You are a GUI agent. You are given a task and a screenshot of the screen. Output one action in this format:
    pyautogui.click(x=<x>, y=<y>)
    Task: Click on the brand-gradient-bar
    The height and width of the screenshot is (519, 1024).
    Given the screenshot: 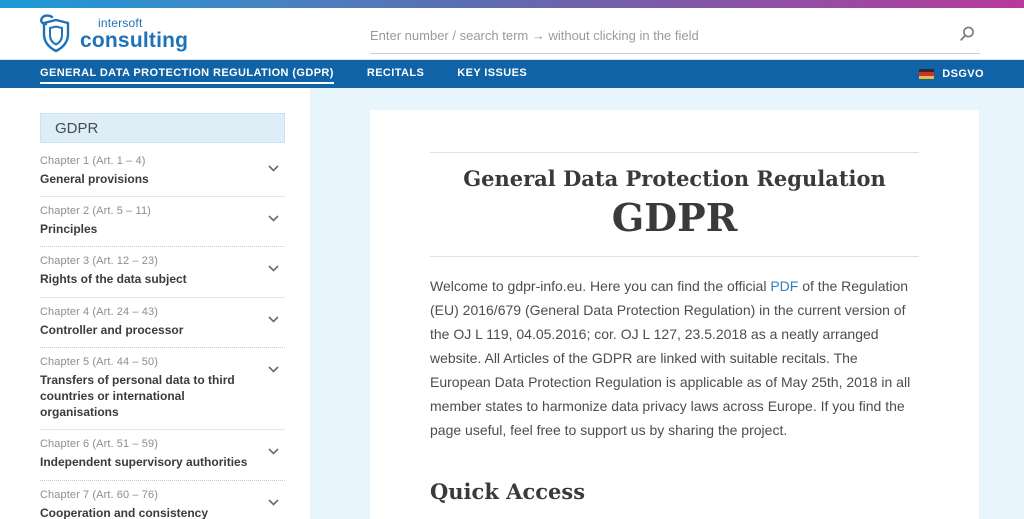 What is the action you would take?
    pyautogui.click(x=512, y=4)
    